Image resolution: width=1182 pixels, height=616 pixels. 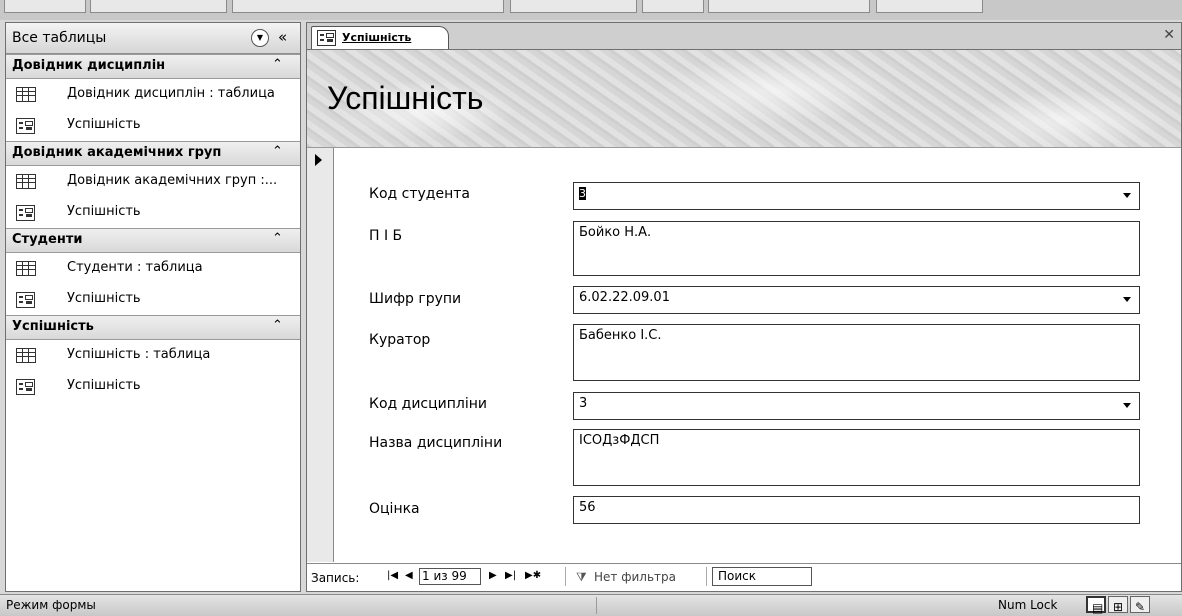 What do you see at coordinates (450, 576) in the screenshot?
I see `current-record-input: 1 из 99` at bounding box center [450, 576].